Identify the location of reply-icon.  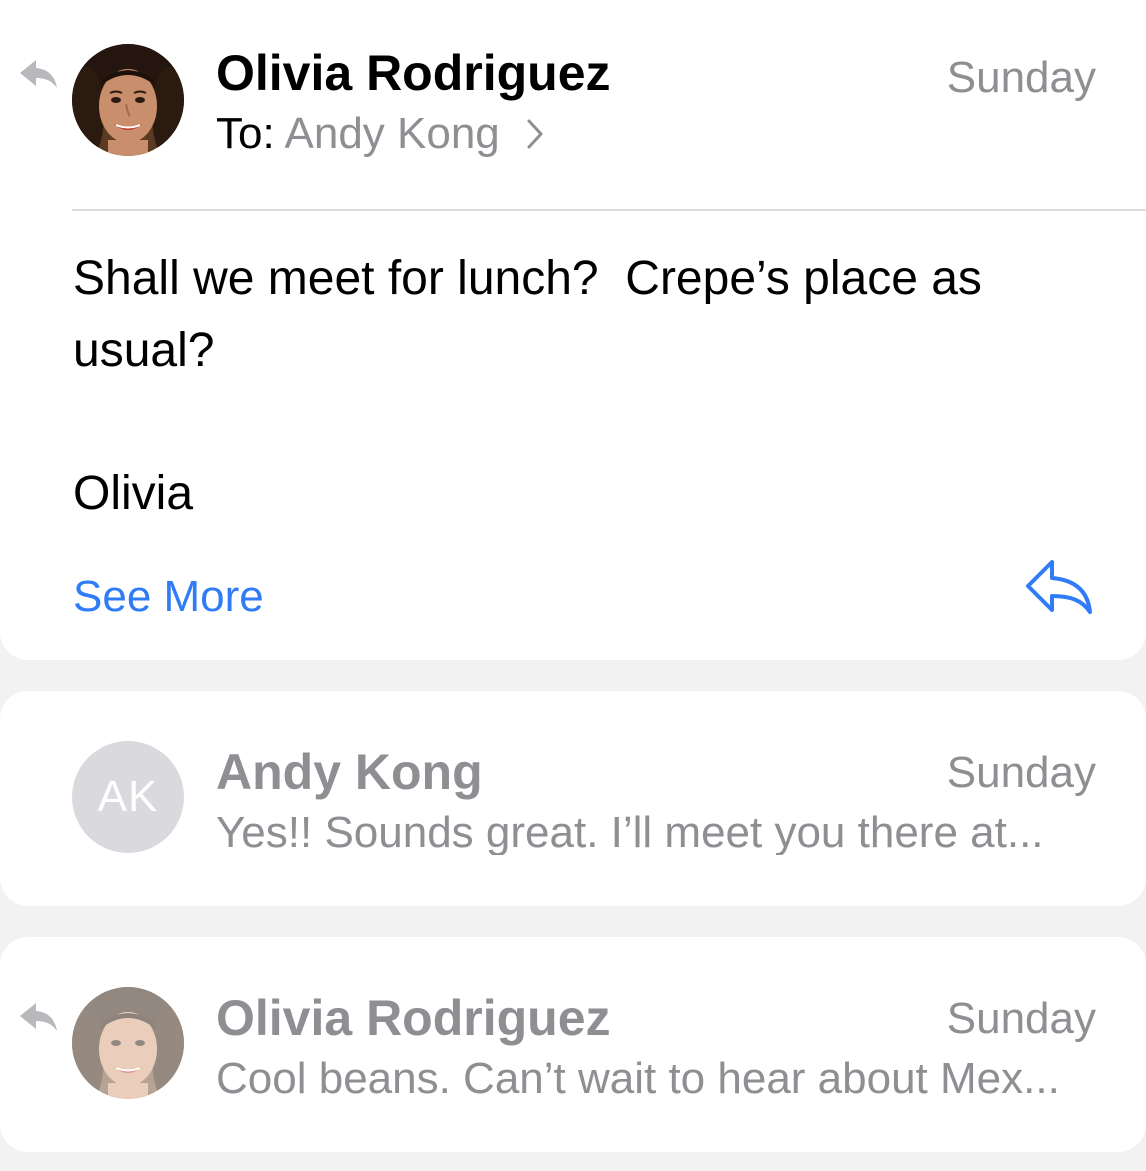
(1059, 587).